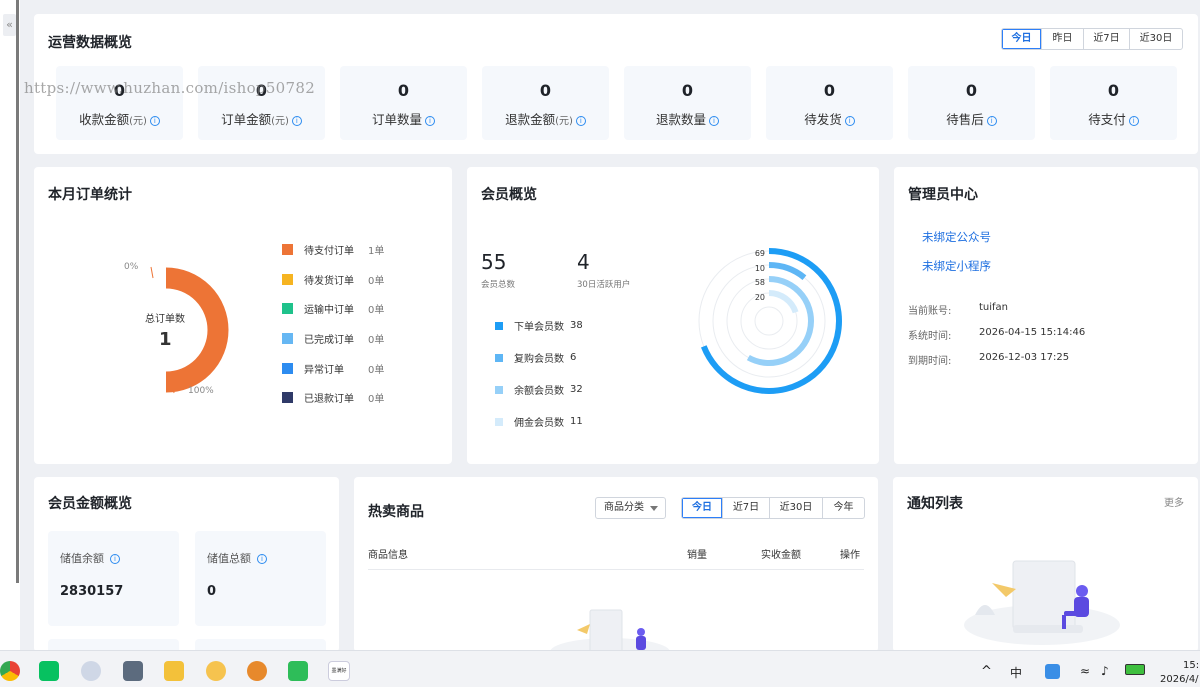  What do you see at coordinates (339, 671) in the screenshot?
I see `app-label-icon: 墨满好` at bounding box center [339, 671].